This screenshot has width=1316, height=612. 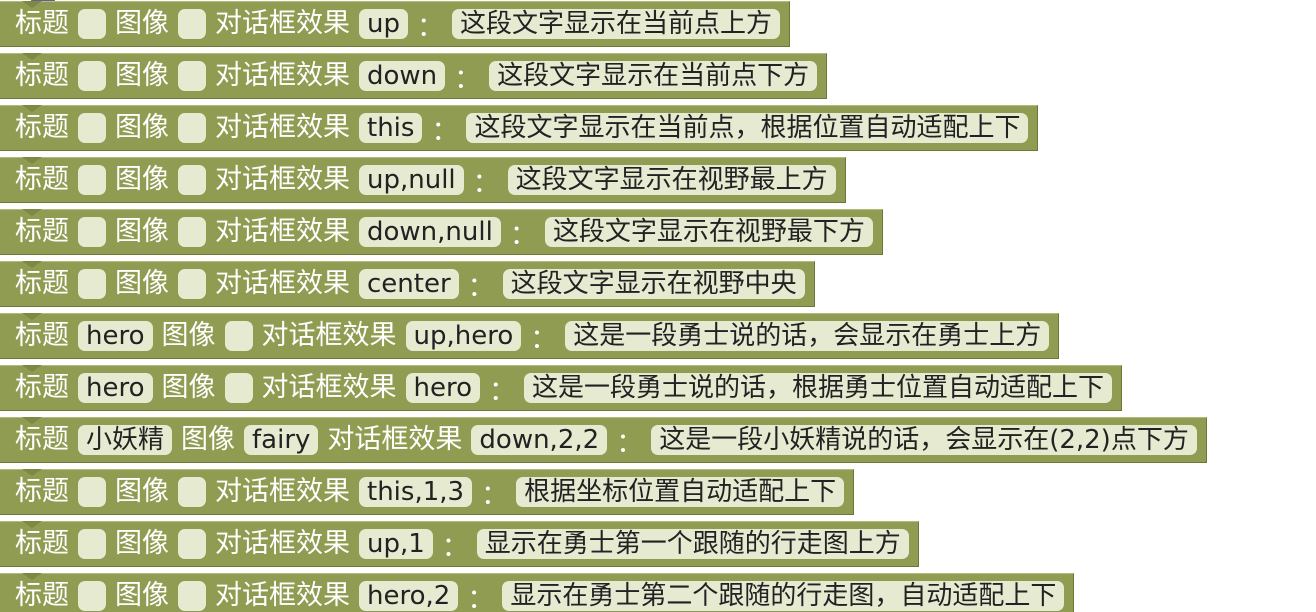 What do you see at coordinates (539, 440) in the screenshot?
I see `effect-field: down,2,2` at bounding box center [539, 440].